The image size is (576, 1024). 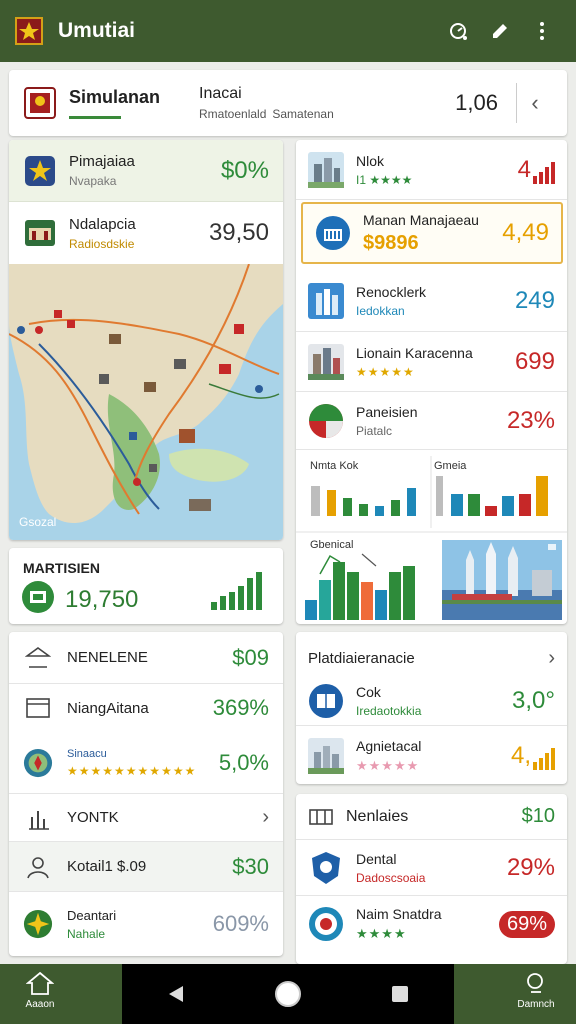 What do you see at coordinates (535, 103) in the screenshot?
I see `chevron-left-icon: ‹` at bounding box center [535, 103].